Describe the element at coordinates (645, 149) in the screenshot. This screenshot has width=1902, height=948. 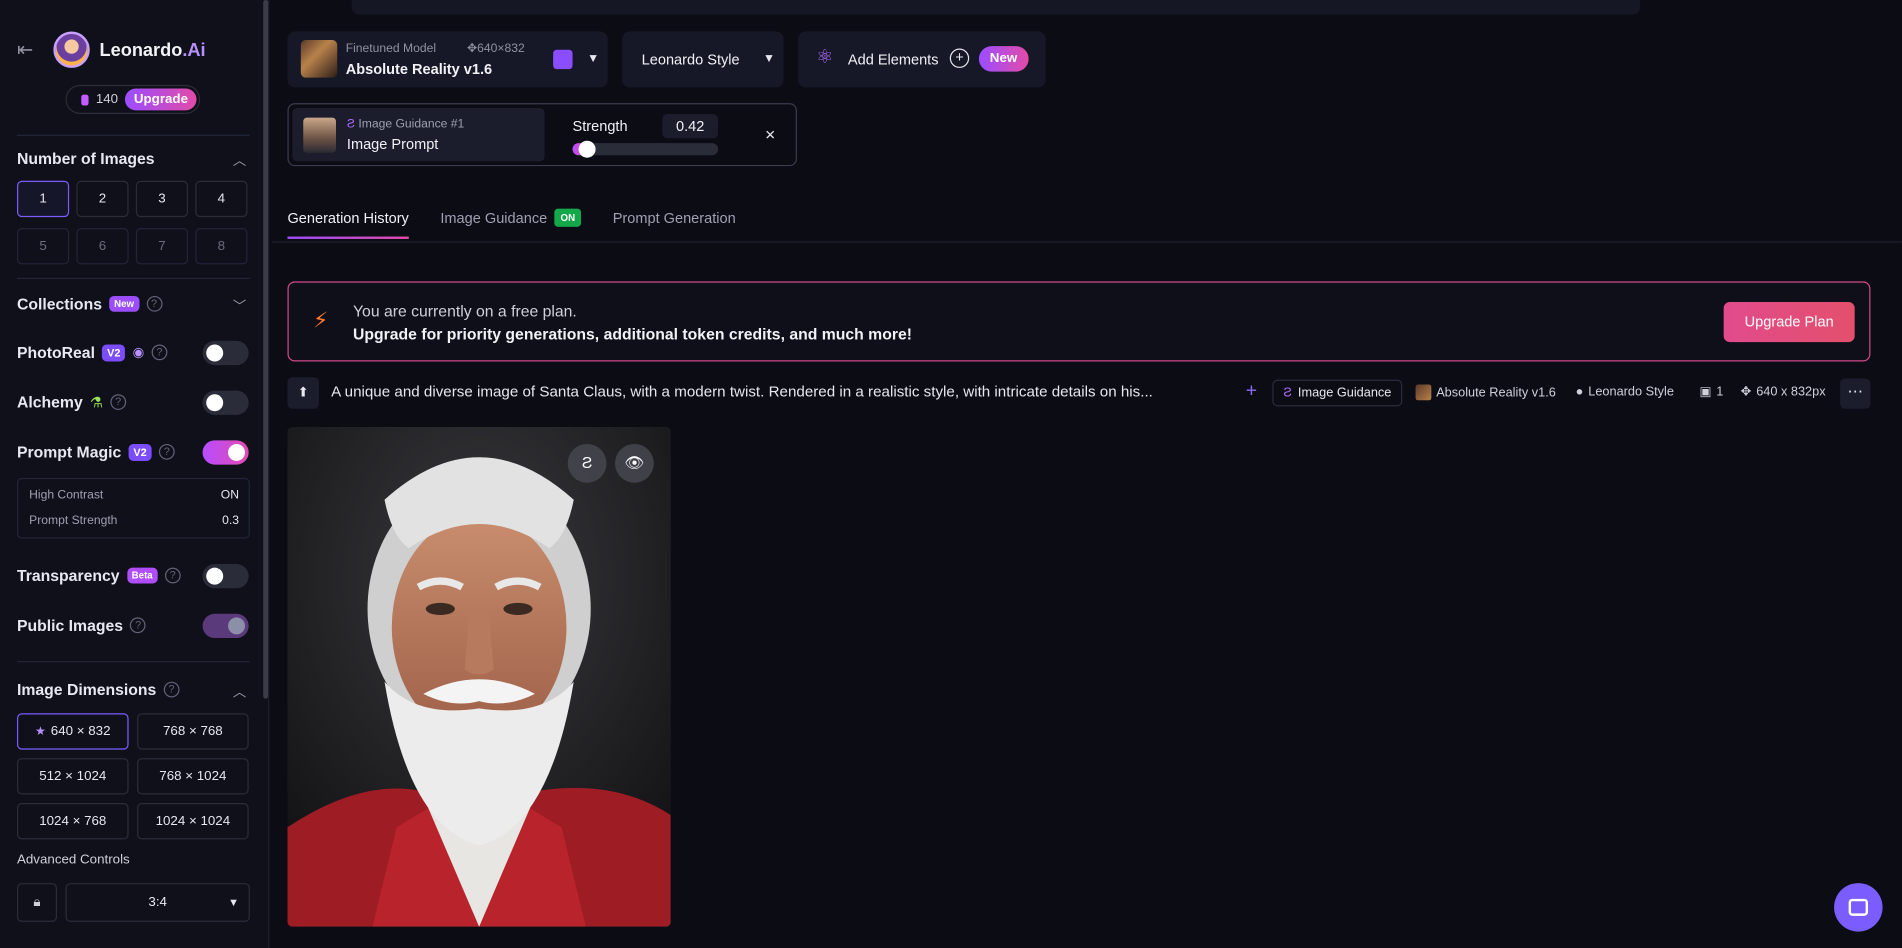
I see `strength-slider` at that location.